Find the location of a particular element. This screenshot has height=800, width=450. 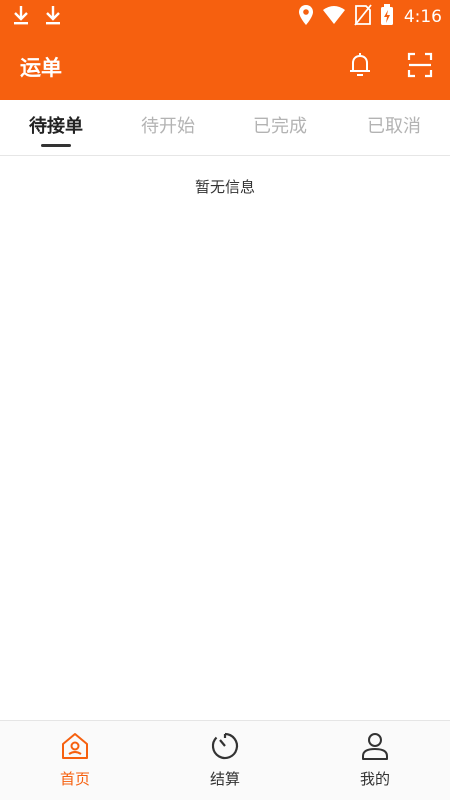

order-status-tabs: 待接单 待开始 已完成 已取消 is located at coordinates (225, 128).